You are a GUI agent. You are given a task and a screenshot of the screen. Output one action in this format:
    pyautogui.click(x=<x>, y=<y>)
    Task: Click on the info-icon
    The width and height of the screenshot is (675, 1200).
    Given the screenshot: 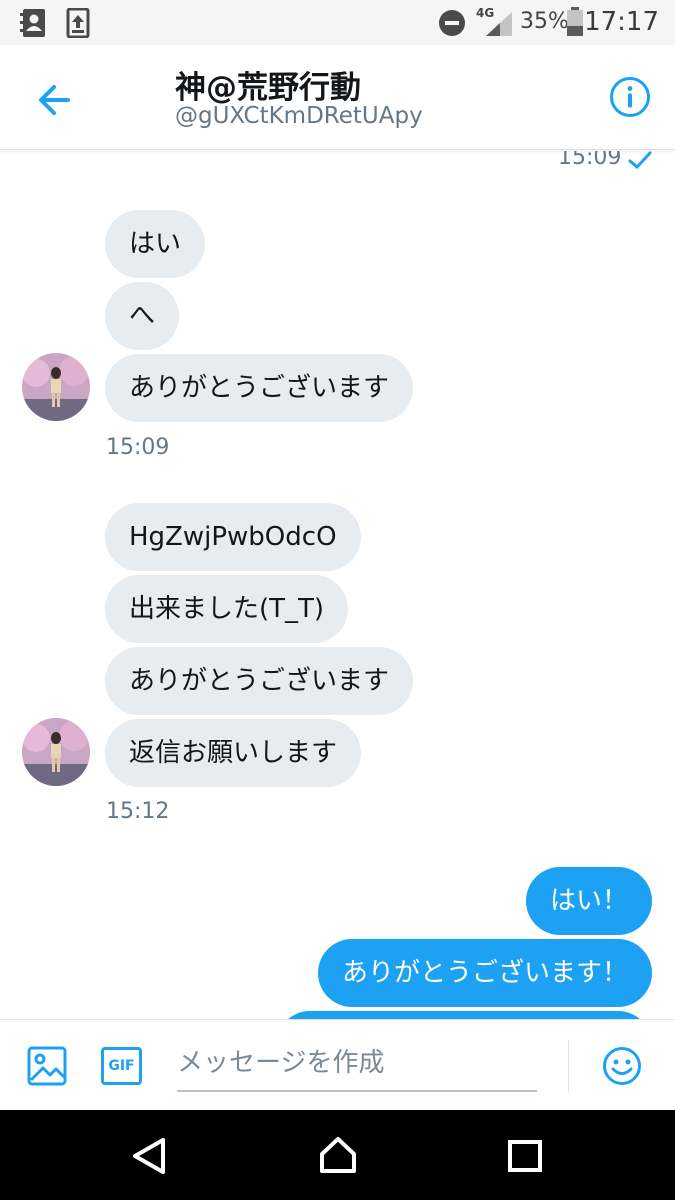 What is the action you would take?
    pyautogui.click(x=630, y=97)
    